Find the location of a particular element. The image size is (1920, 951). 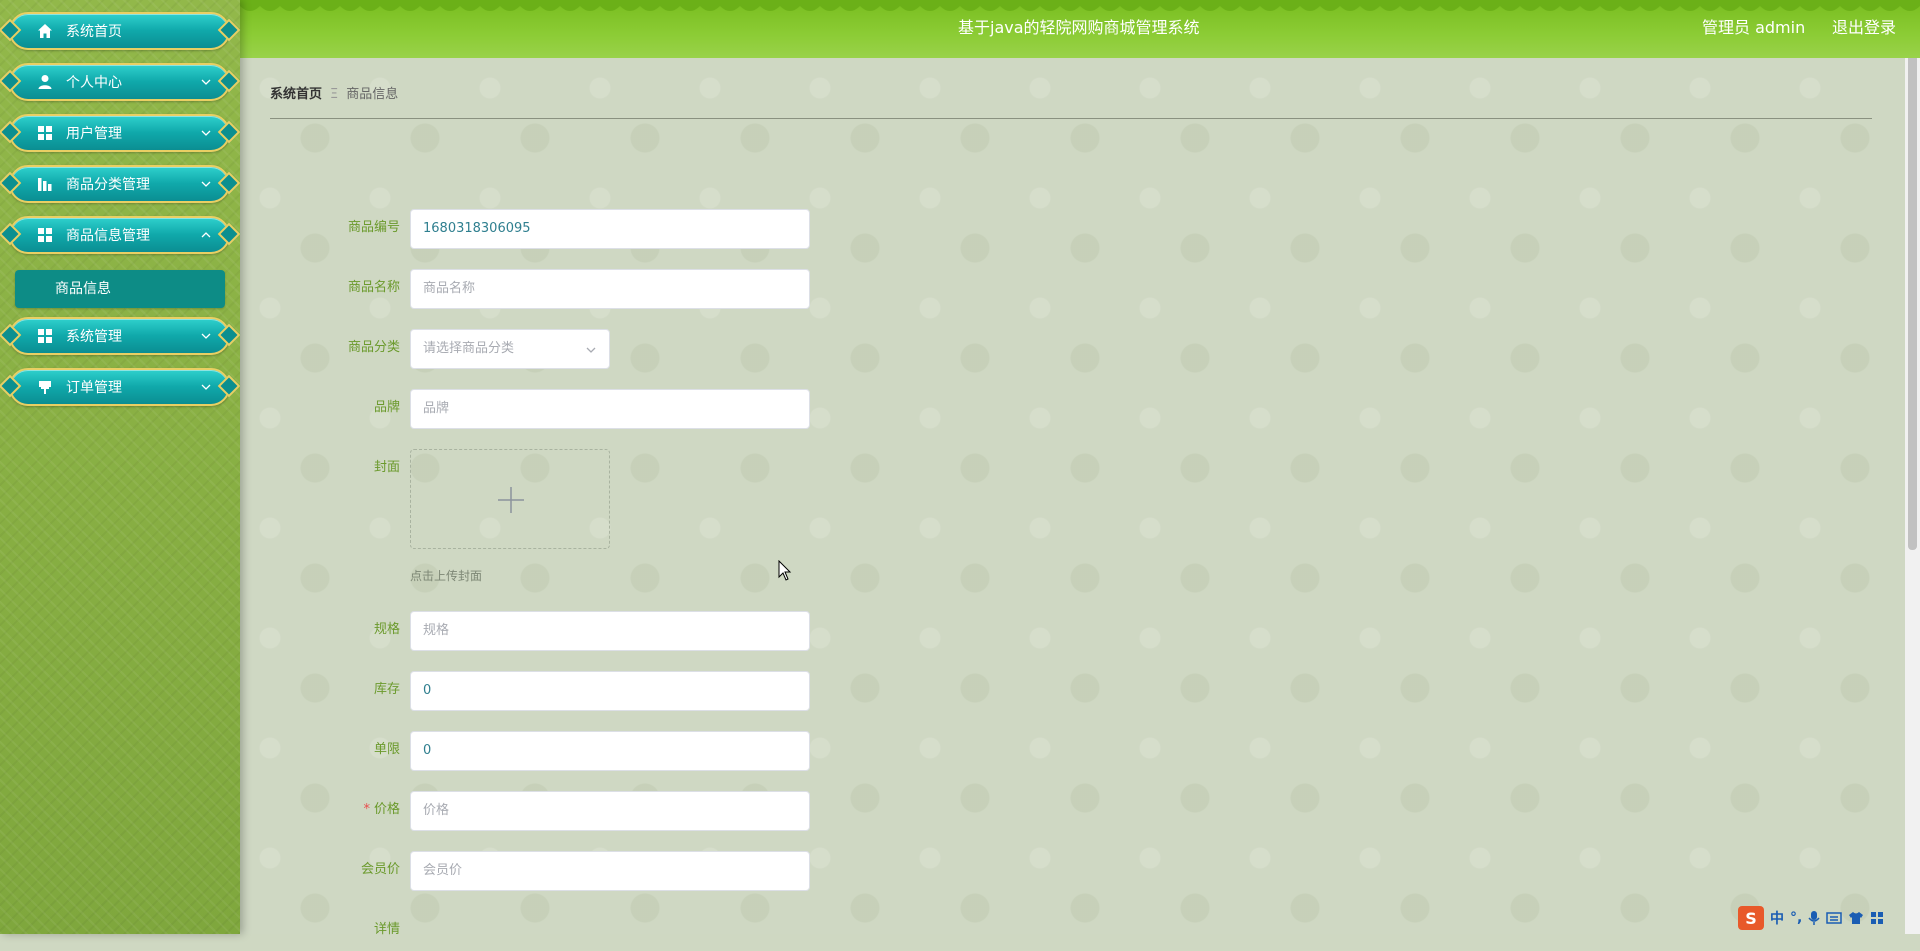

breadcrumb-divider is located at coordinates (1071, 118).